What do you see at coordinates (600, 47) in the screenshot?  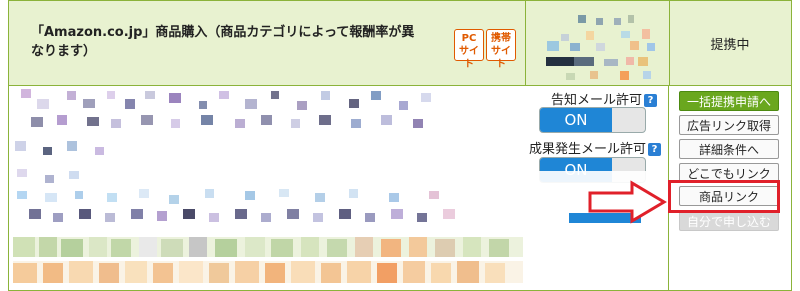 I see `program-thumbnail-mosaic` at bounding box center [600, 47].